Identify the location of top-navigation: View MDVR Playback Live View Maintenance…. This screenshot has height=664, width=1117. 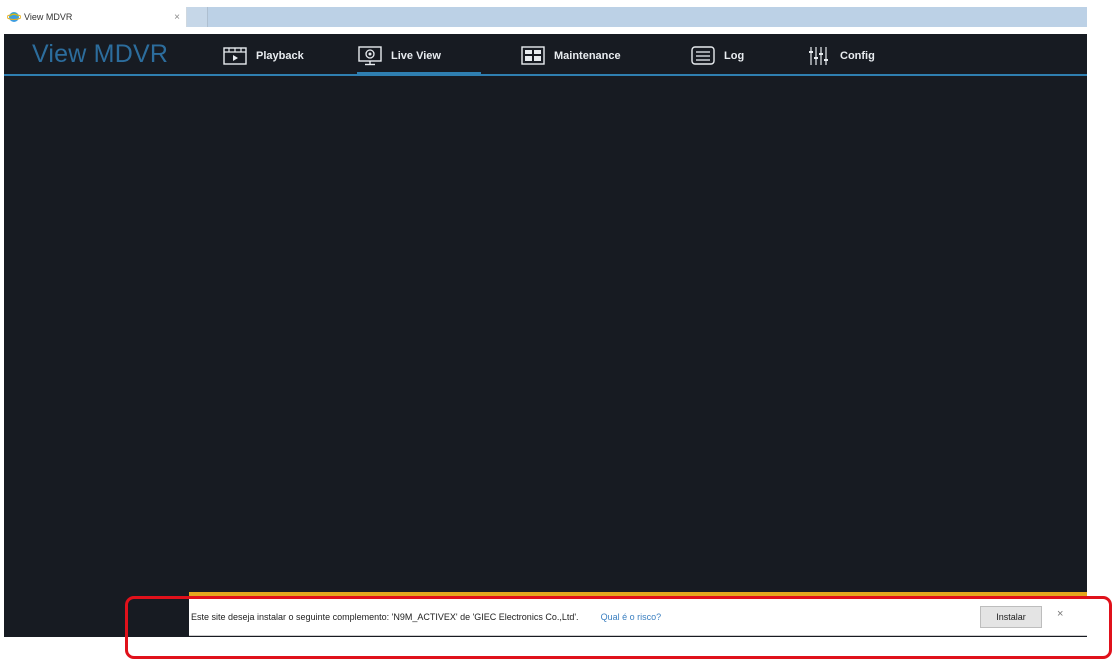
(545, 55).